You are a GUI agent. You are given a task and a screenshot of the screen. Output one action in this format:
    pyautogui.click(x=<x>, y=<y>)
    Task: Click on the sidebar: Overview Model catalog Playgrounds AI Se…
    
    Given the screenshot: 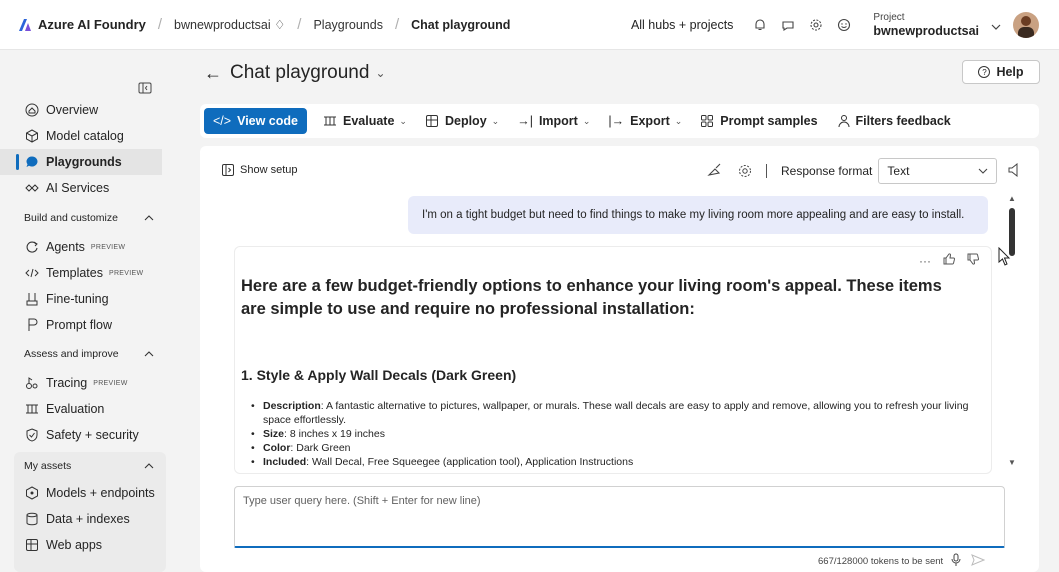 What is the action you would take?
    pyautogui.click(x=85, y=311)
    